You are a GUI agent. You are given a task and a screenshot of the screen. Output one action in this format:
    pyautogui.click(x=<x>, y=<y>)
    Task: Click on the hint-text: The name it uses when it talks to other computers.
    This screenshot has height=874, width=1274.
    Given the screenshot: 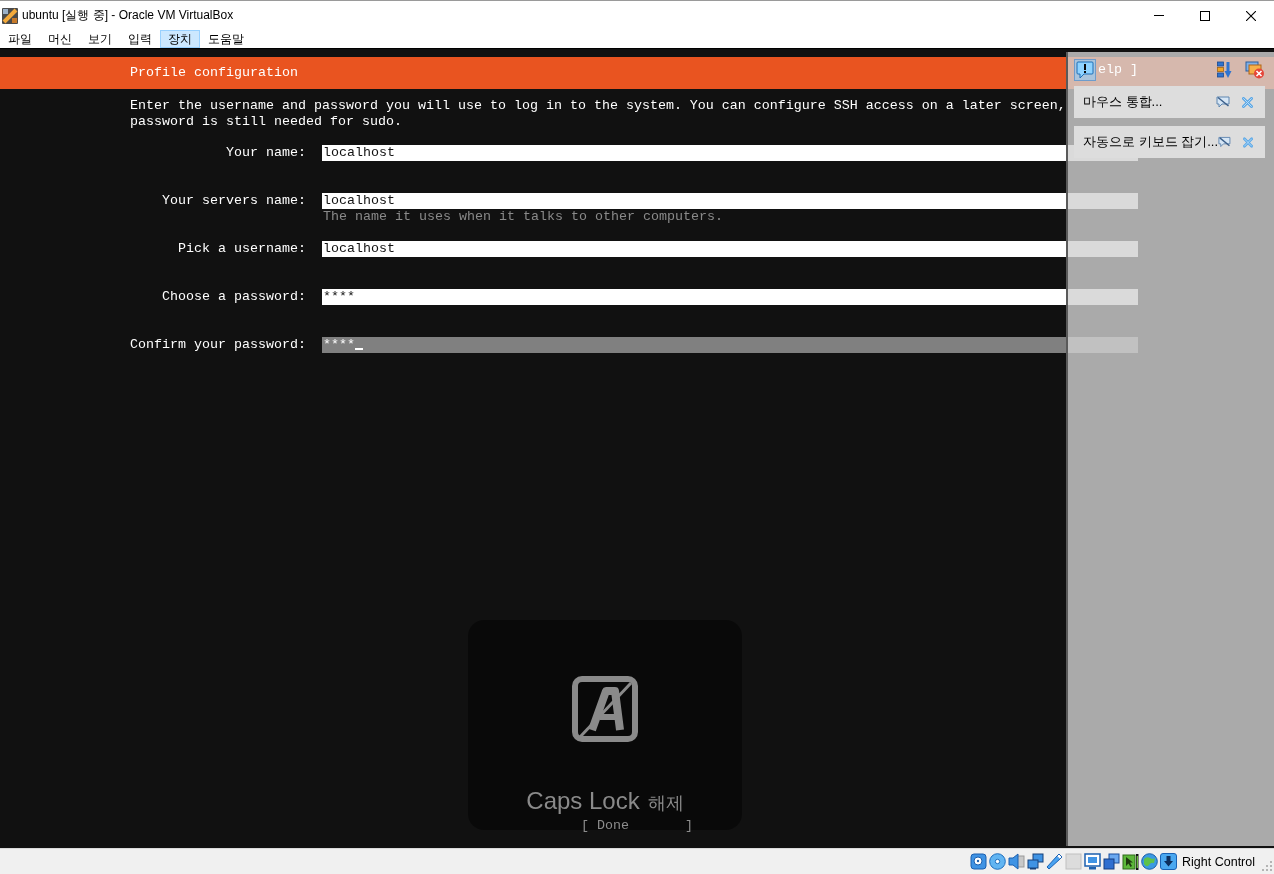 What is the action you would take?
    pyautogui.click(x=523, y=217)
    